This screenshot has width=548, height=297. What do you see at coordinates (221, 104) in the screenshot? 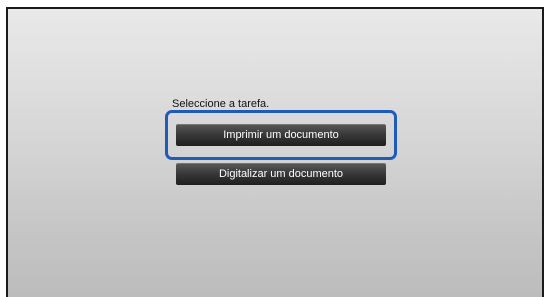
I see `task-prompt: Seleccione a tarefa.` at bounding box center [221, 104].